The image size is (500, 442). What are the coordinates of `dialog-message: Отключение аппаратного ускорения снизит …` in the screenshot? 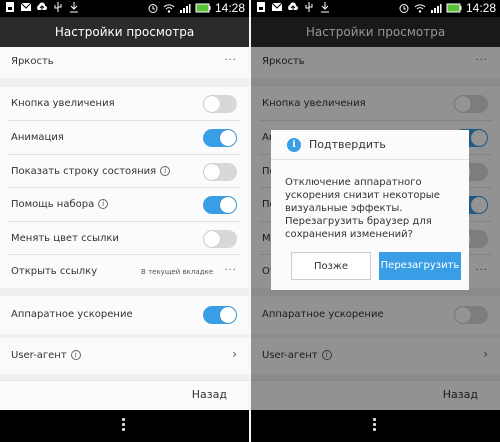 It's located at (362, 208).